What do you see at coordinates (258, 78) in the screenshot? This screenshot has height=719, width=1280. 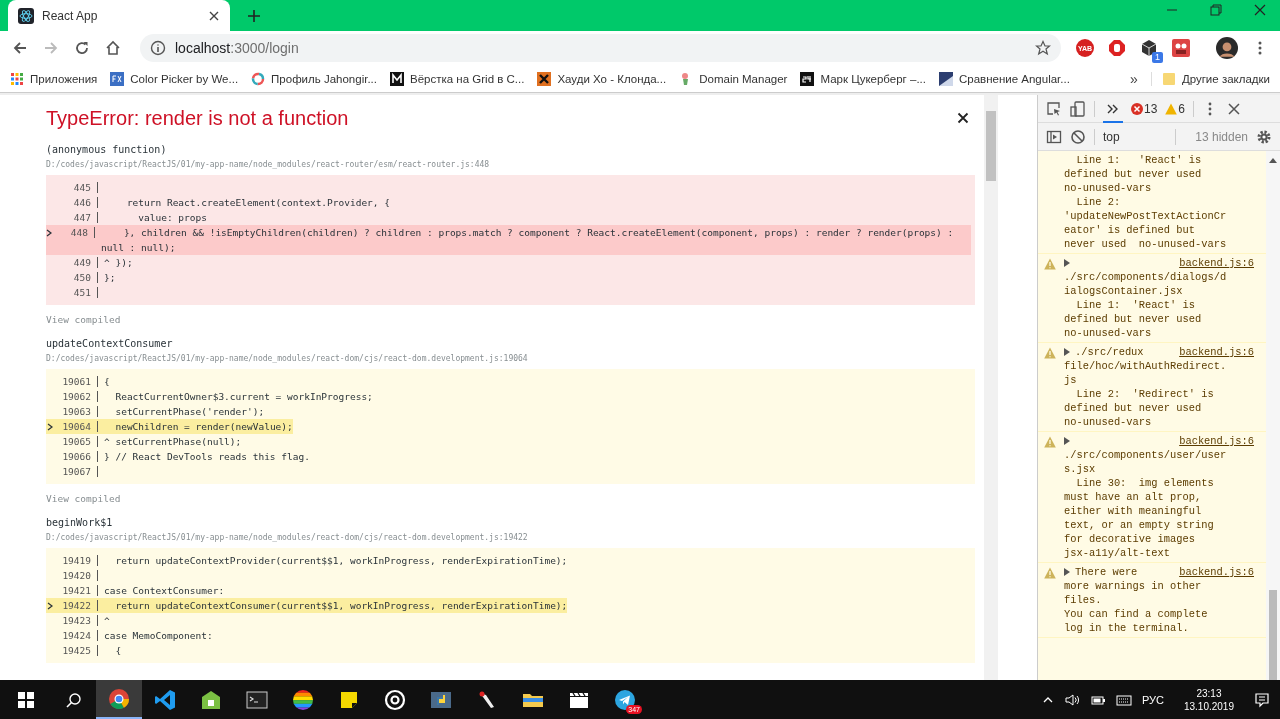 I see `ring-icon` at bounding box center [258, 78].